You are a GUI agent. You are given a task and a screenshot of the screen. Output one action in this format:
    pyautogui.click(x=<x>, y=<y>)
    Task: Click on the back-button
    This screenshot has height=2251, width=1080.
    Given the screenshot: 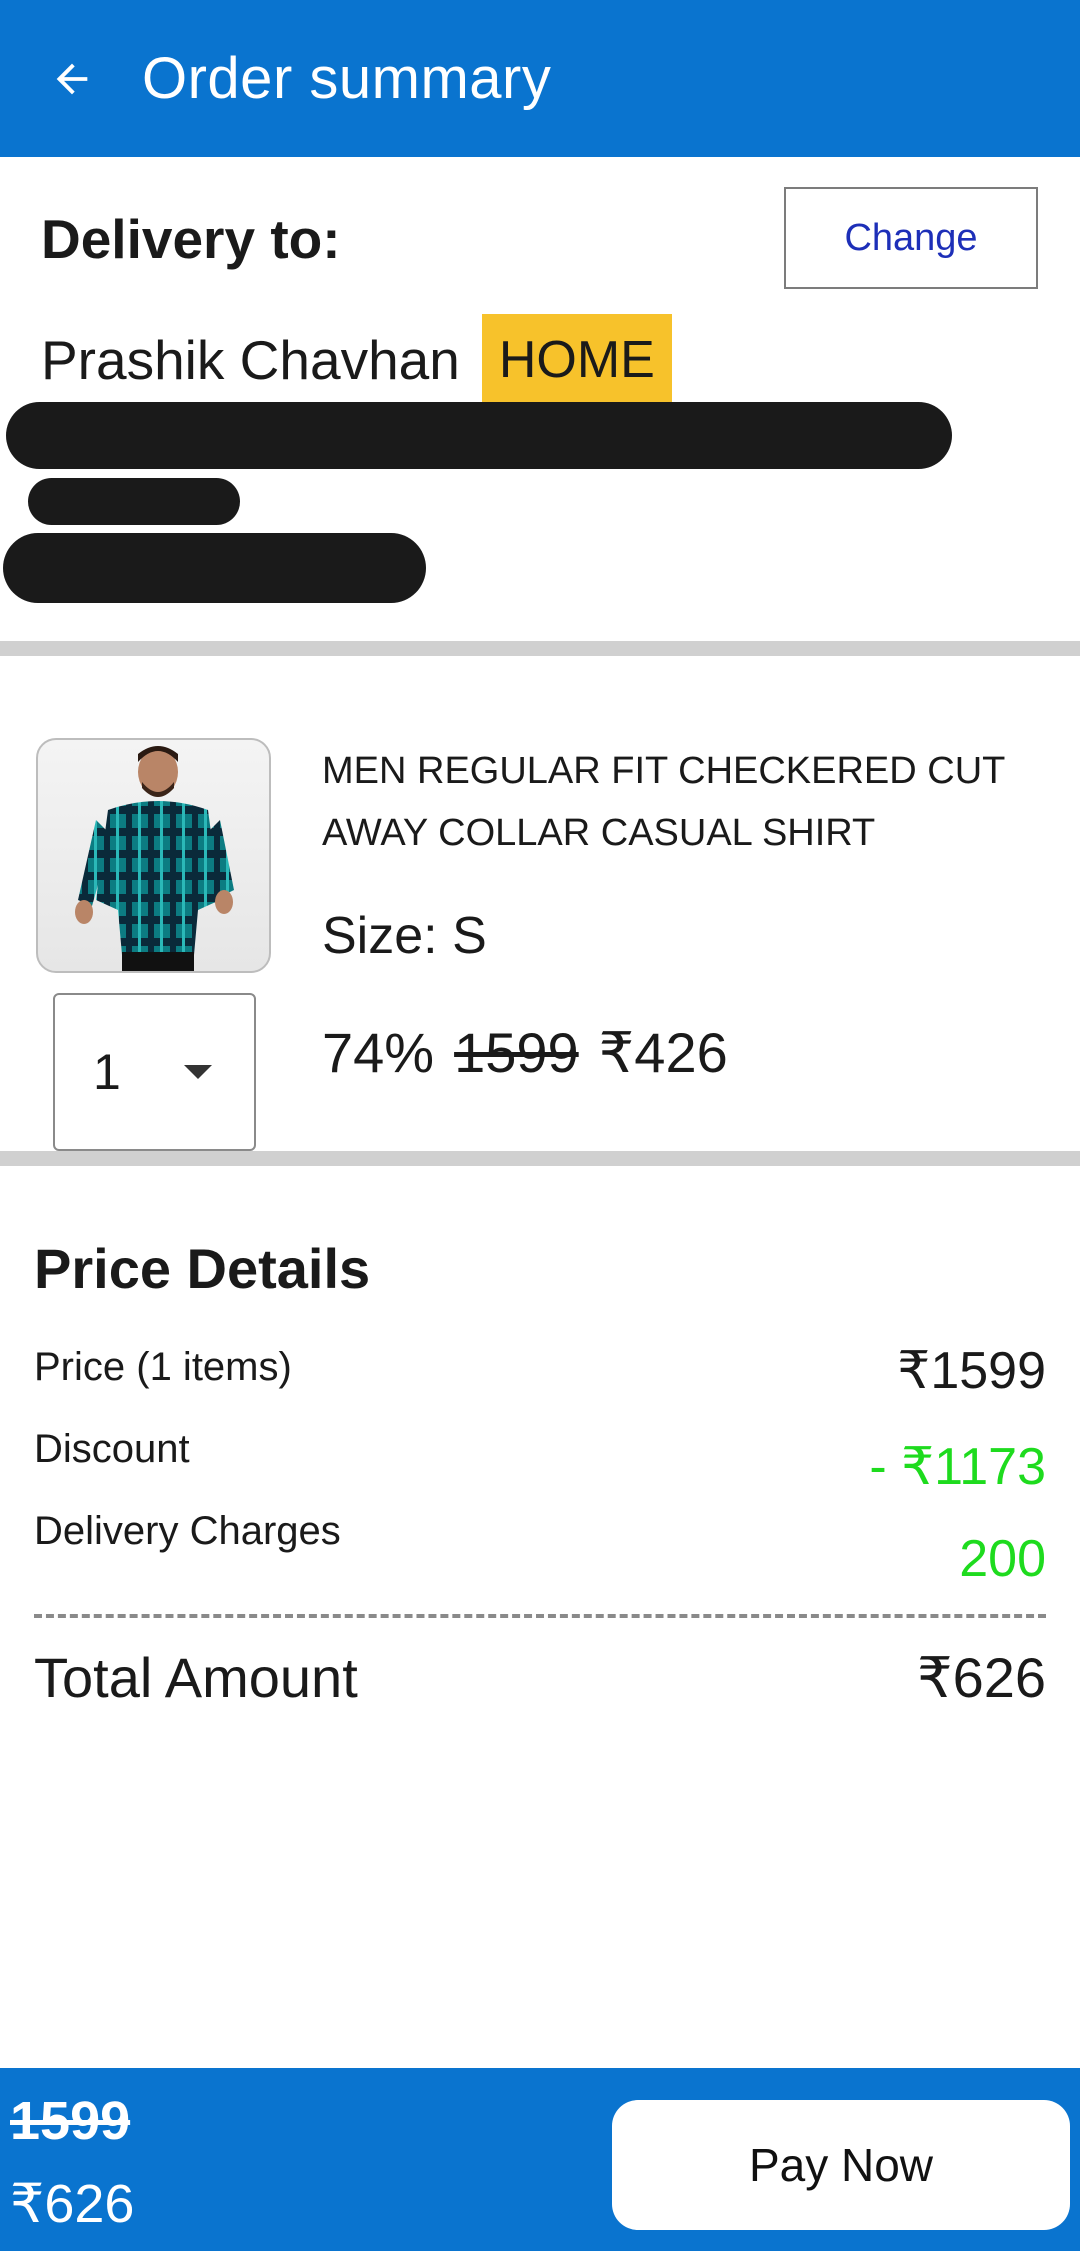 What is the action you would take?
    pyautogui.click(x=72, y=79)
    